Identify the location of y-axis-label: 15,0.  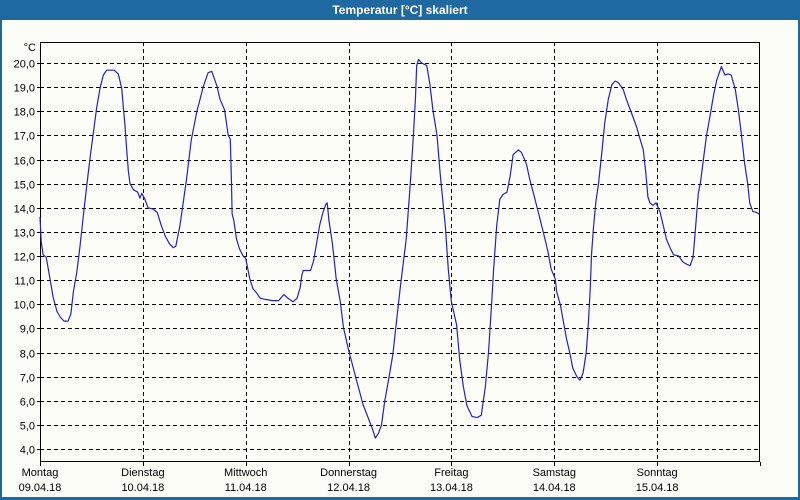
(24, 186).